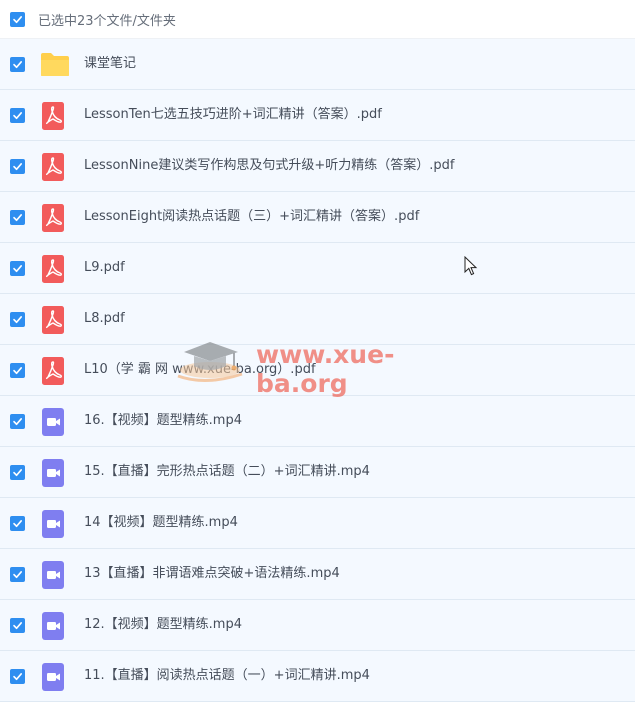 This screenshot has height=718, width=635. I want to click on file-row: LessonNine建议类写作构思及句式升级+听力精练（答案）.pdf, so click(317, 166).